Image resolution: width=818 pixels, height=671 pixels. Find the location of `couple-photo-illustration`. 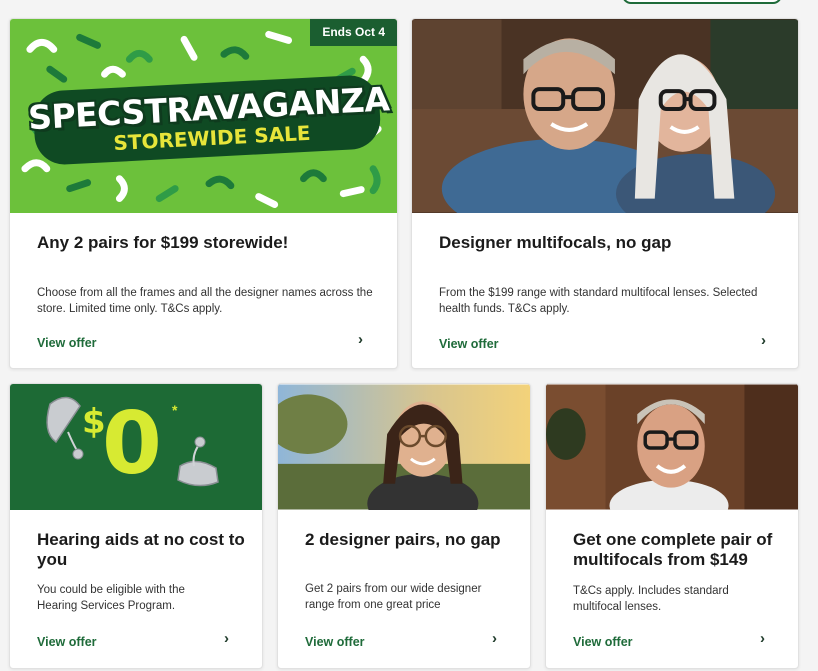

couple-photo-illustration is located at coordinates (605, 116).